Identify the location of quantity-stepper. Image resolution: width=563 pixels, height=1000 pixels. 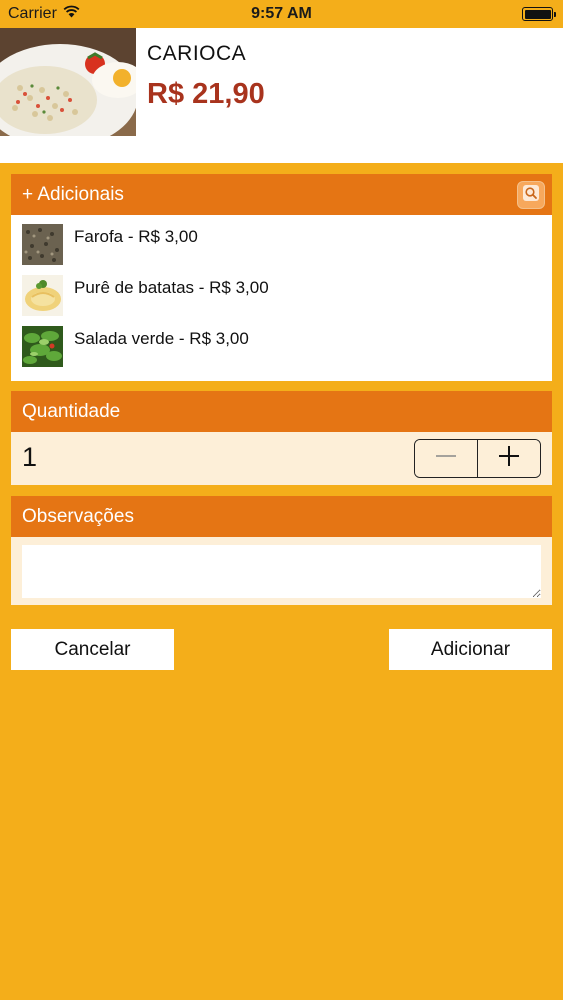
(477, 458).